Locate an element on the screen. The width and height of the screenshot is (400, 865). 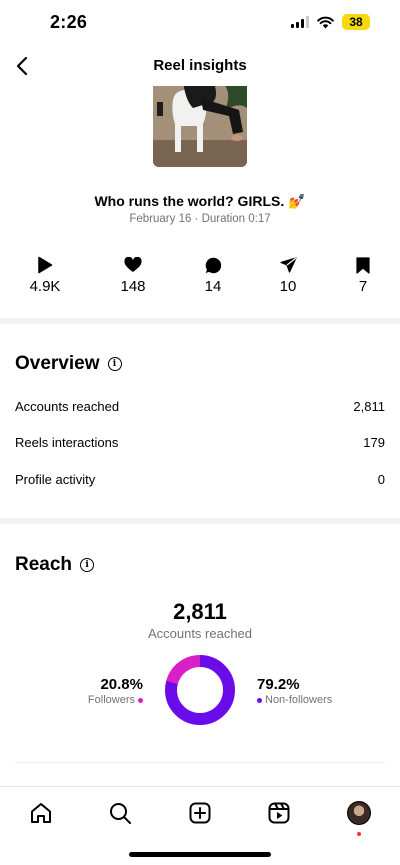
stat-likes-value: 148 is located at coordinates (133, 286).